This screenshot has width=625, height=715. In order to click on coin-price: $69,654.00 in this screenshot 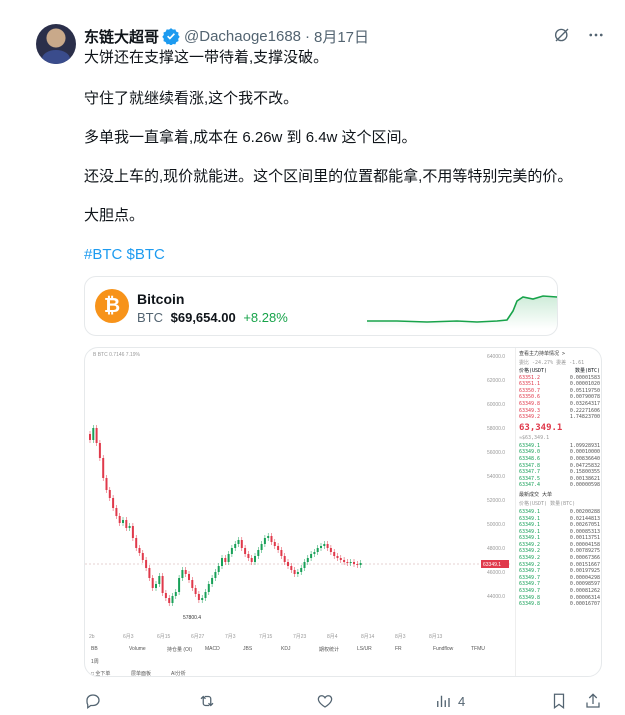, I will do `click(203, 317)`.